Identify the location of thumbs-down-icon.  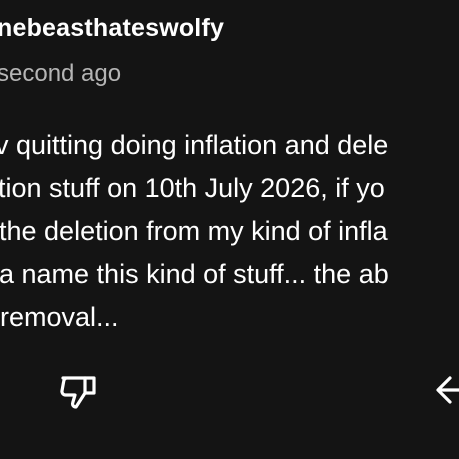
(79, 391).